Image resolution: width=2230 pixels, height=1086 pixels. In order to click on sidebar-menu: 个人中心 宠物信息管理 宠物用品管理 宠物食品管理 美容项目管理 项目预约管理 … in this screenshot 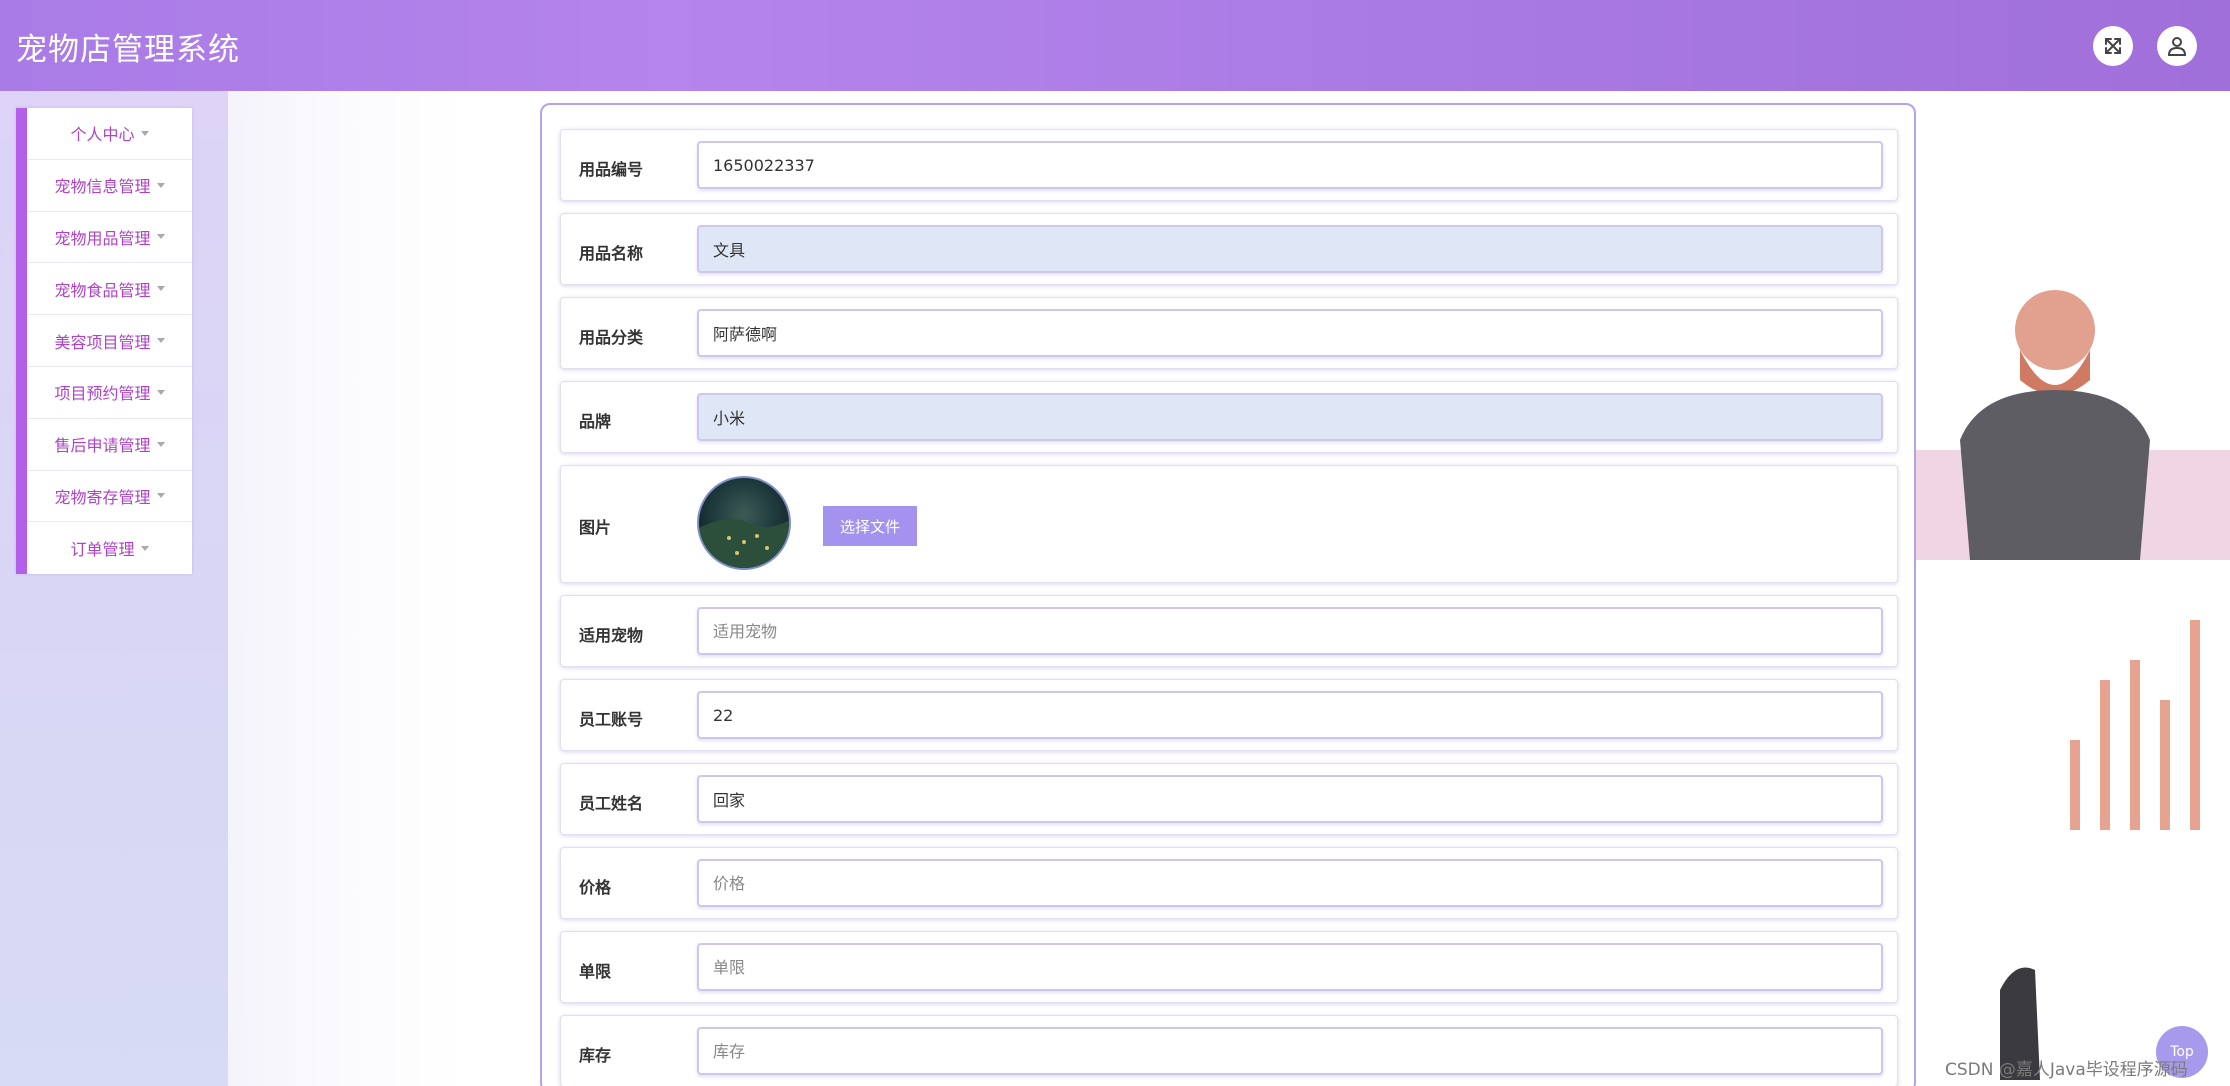, I will do `click(104, 341)`.